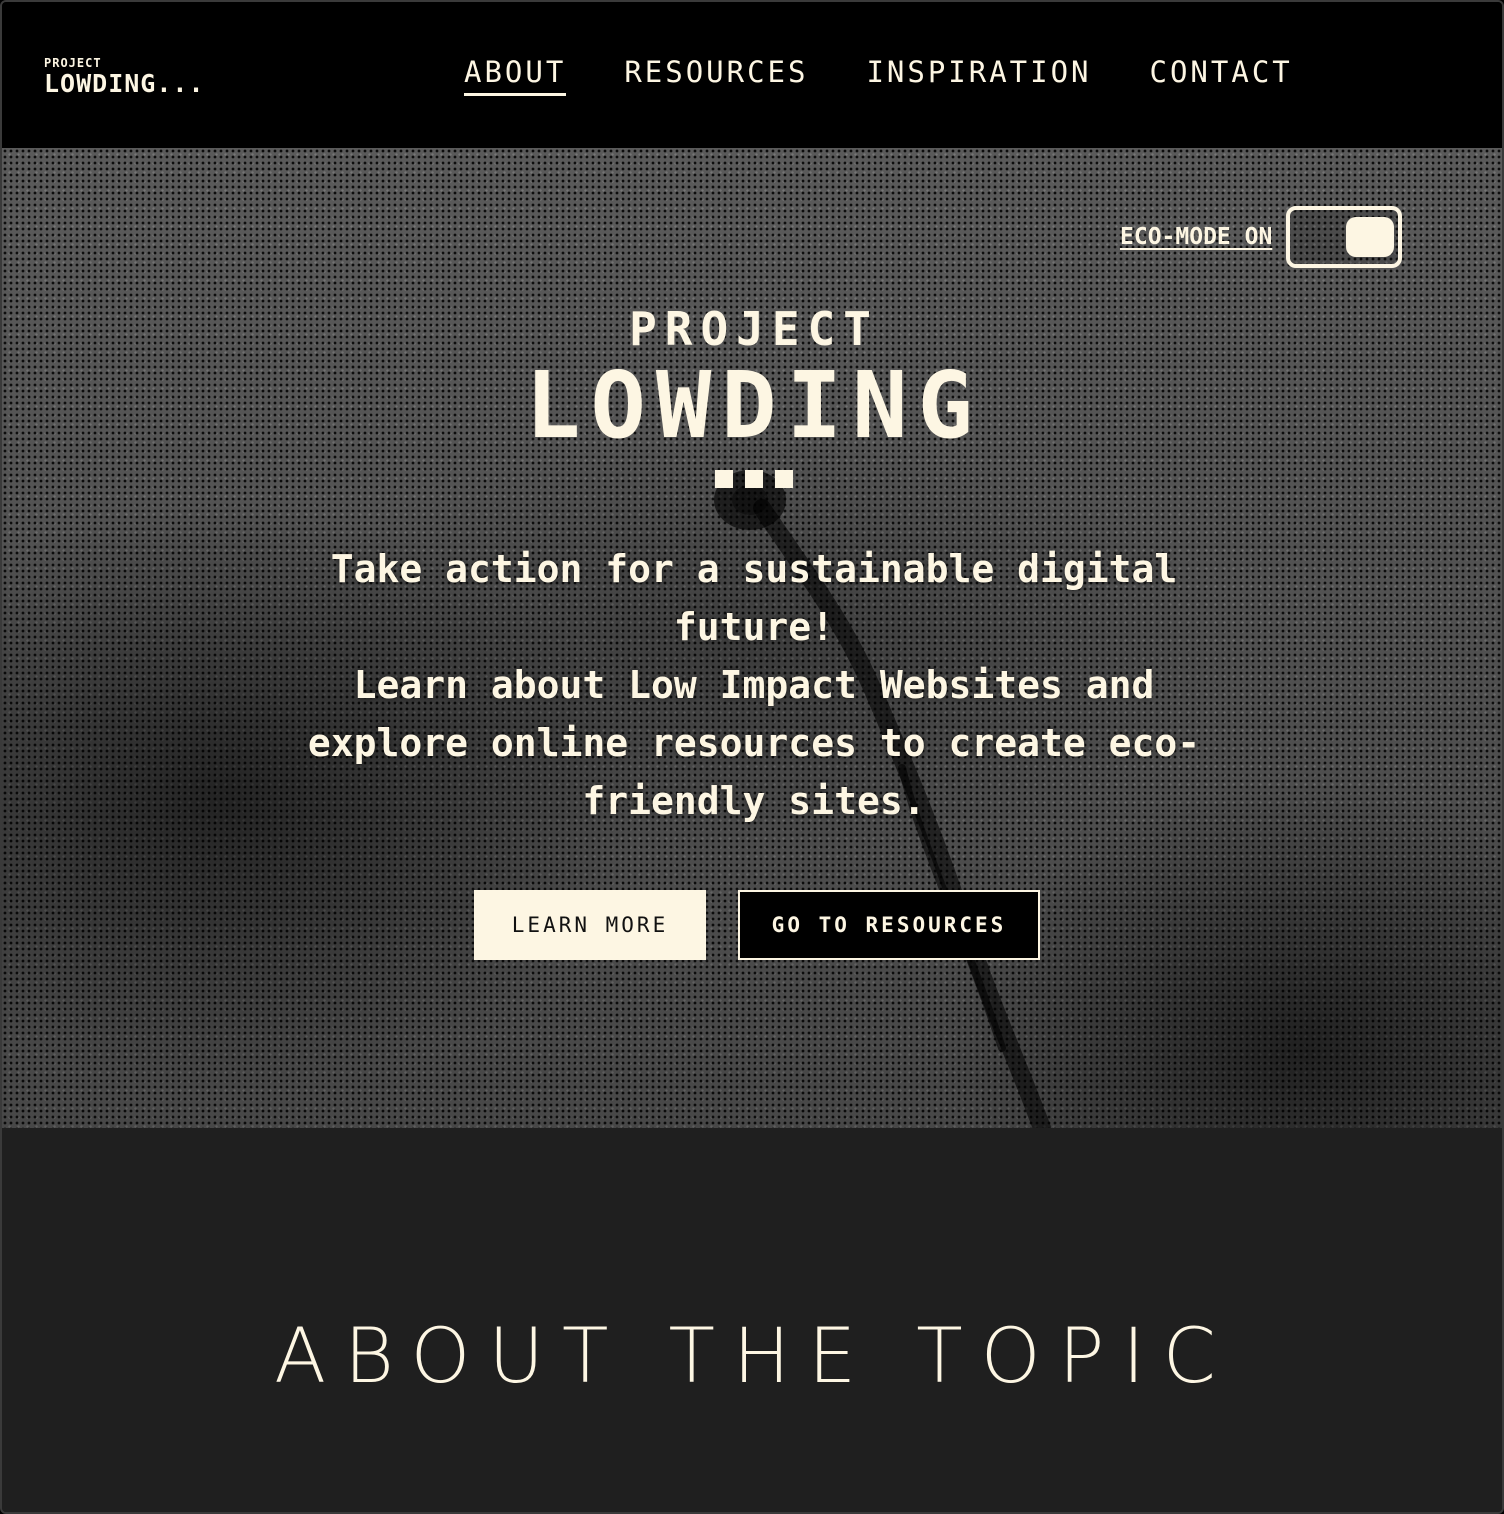 This screenshot has width=1504, height=1514. What do you see at coordinates (73, 63) in the screenshot?
I see `logo-top-text: PROJECT` at bounding box center [73, 63].